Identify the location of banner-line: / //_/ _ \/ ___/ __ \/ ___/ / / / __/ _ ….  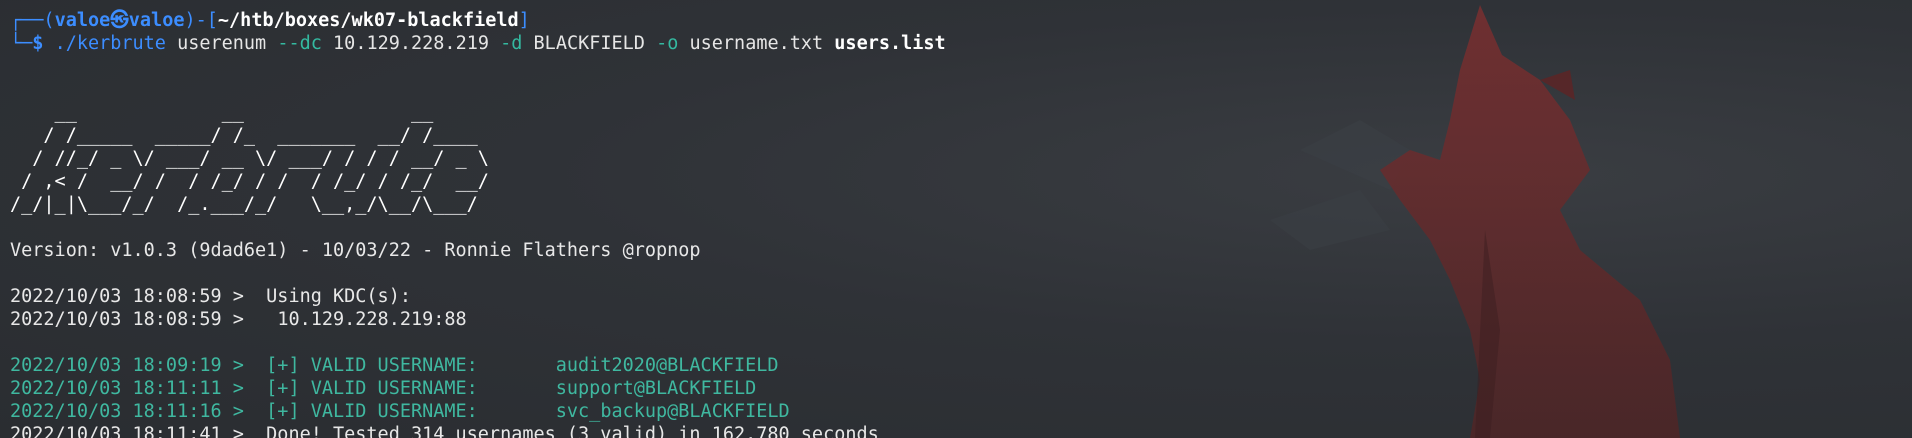
(249, 158).